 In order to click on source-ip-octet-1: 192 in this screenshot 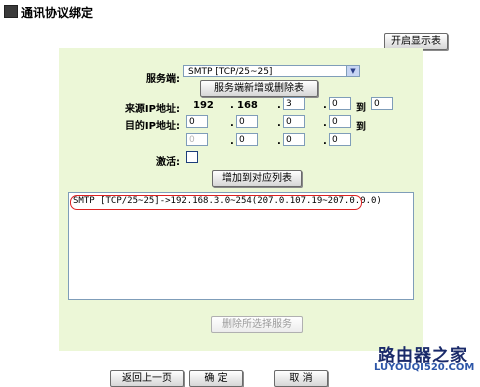, I will do `click(203, 105)`.